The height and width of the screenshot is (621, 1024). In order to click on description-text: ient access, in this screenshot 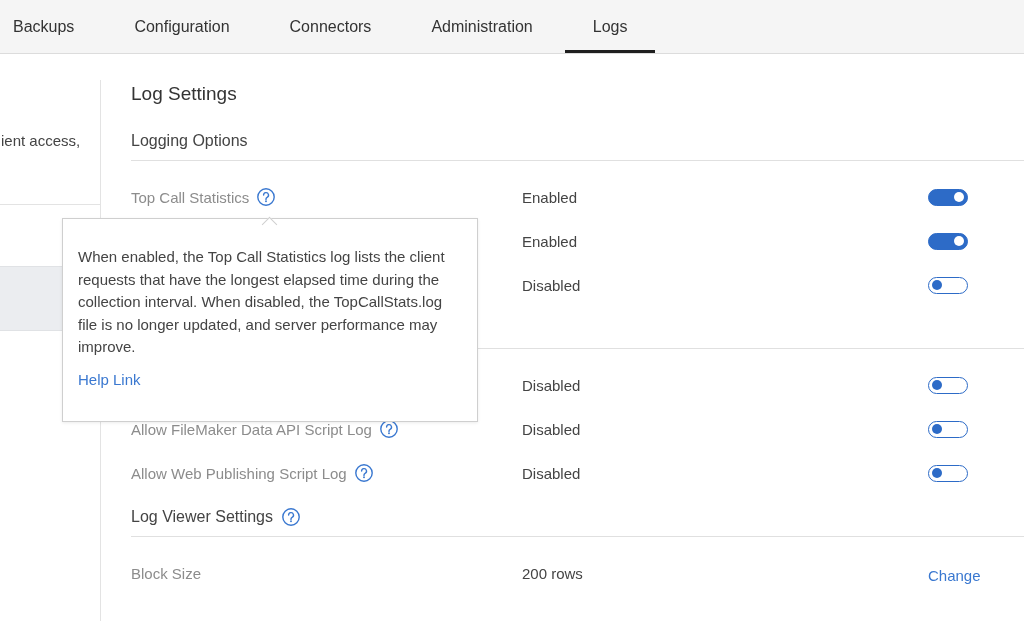, I will do `click(40, 140)`.